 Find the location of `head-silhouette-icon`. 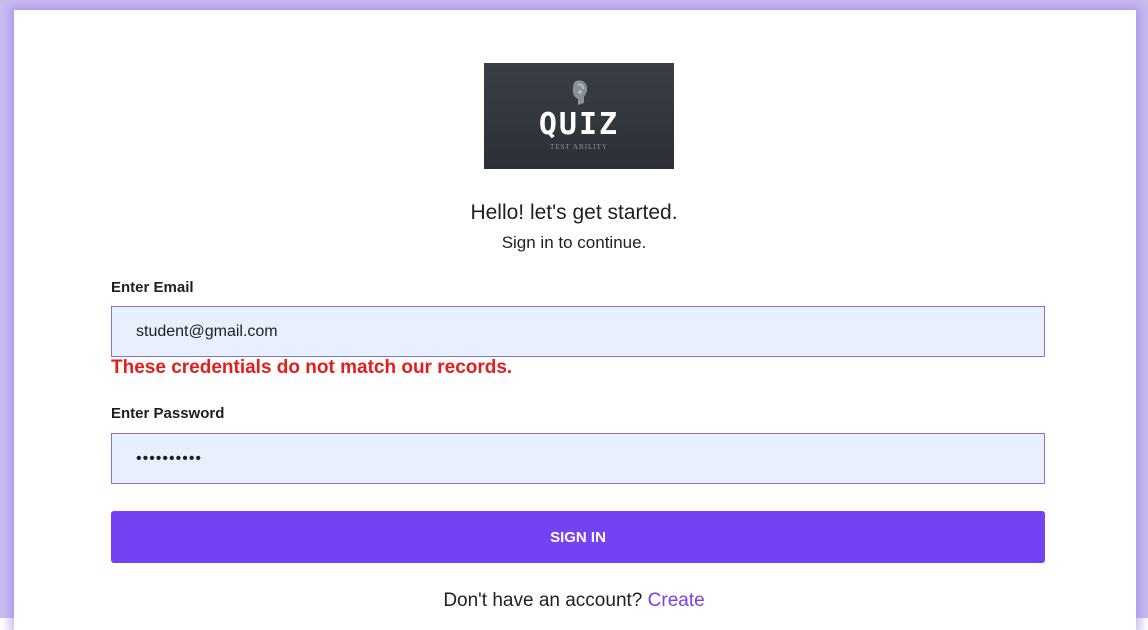

head-silhouette-icon is located at coordinates (580, 92).